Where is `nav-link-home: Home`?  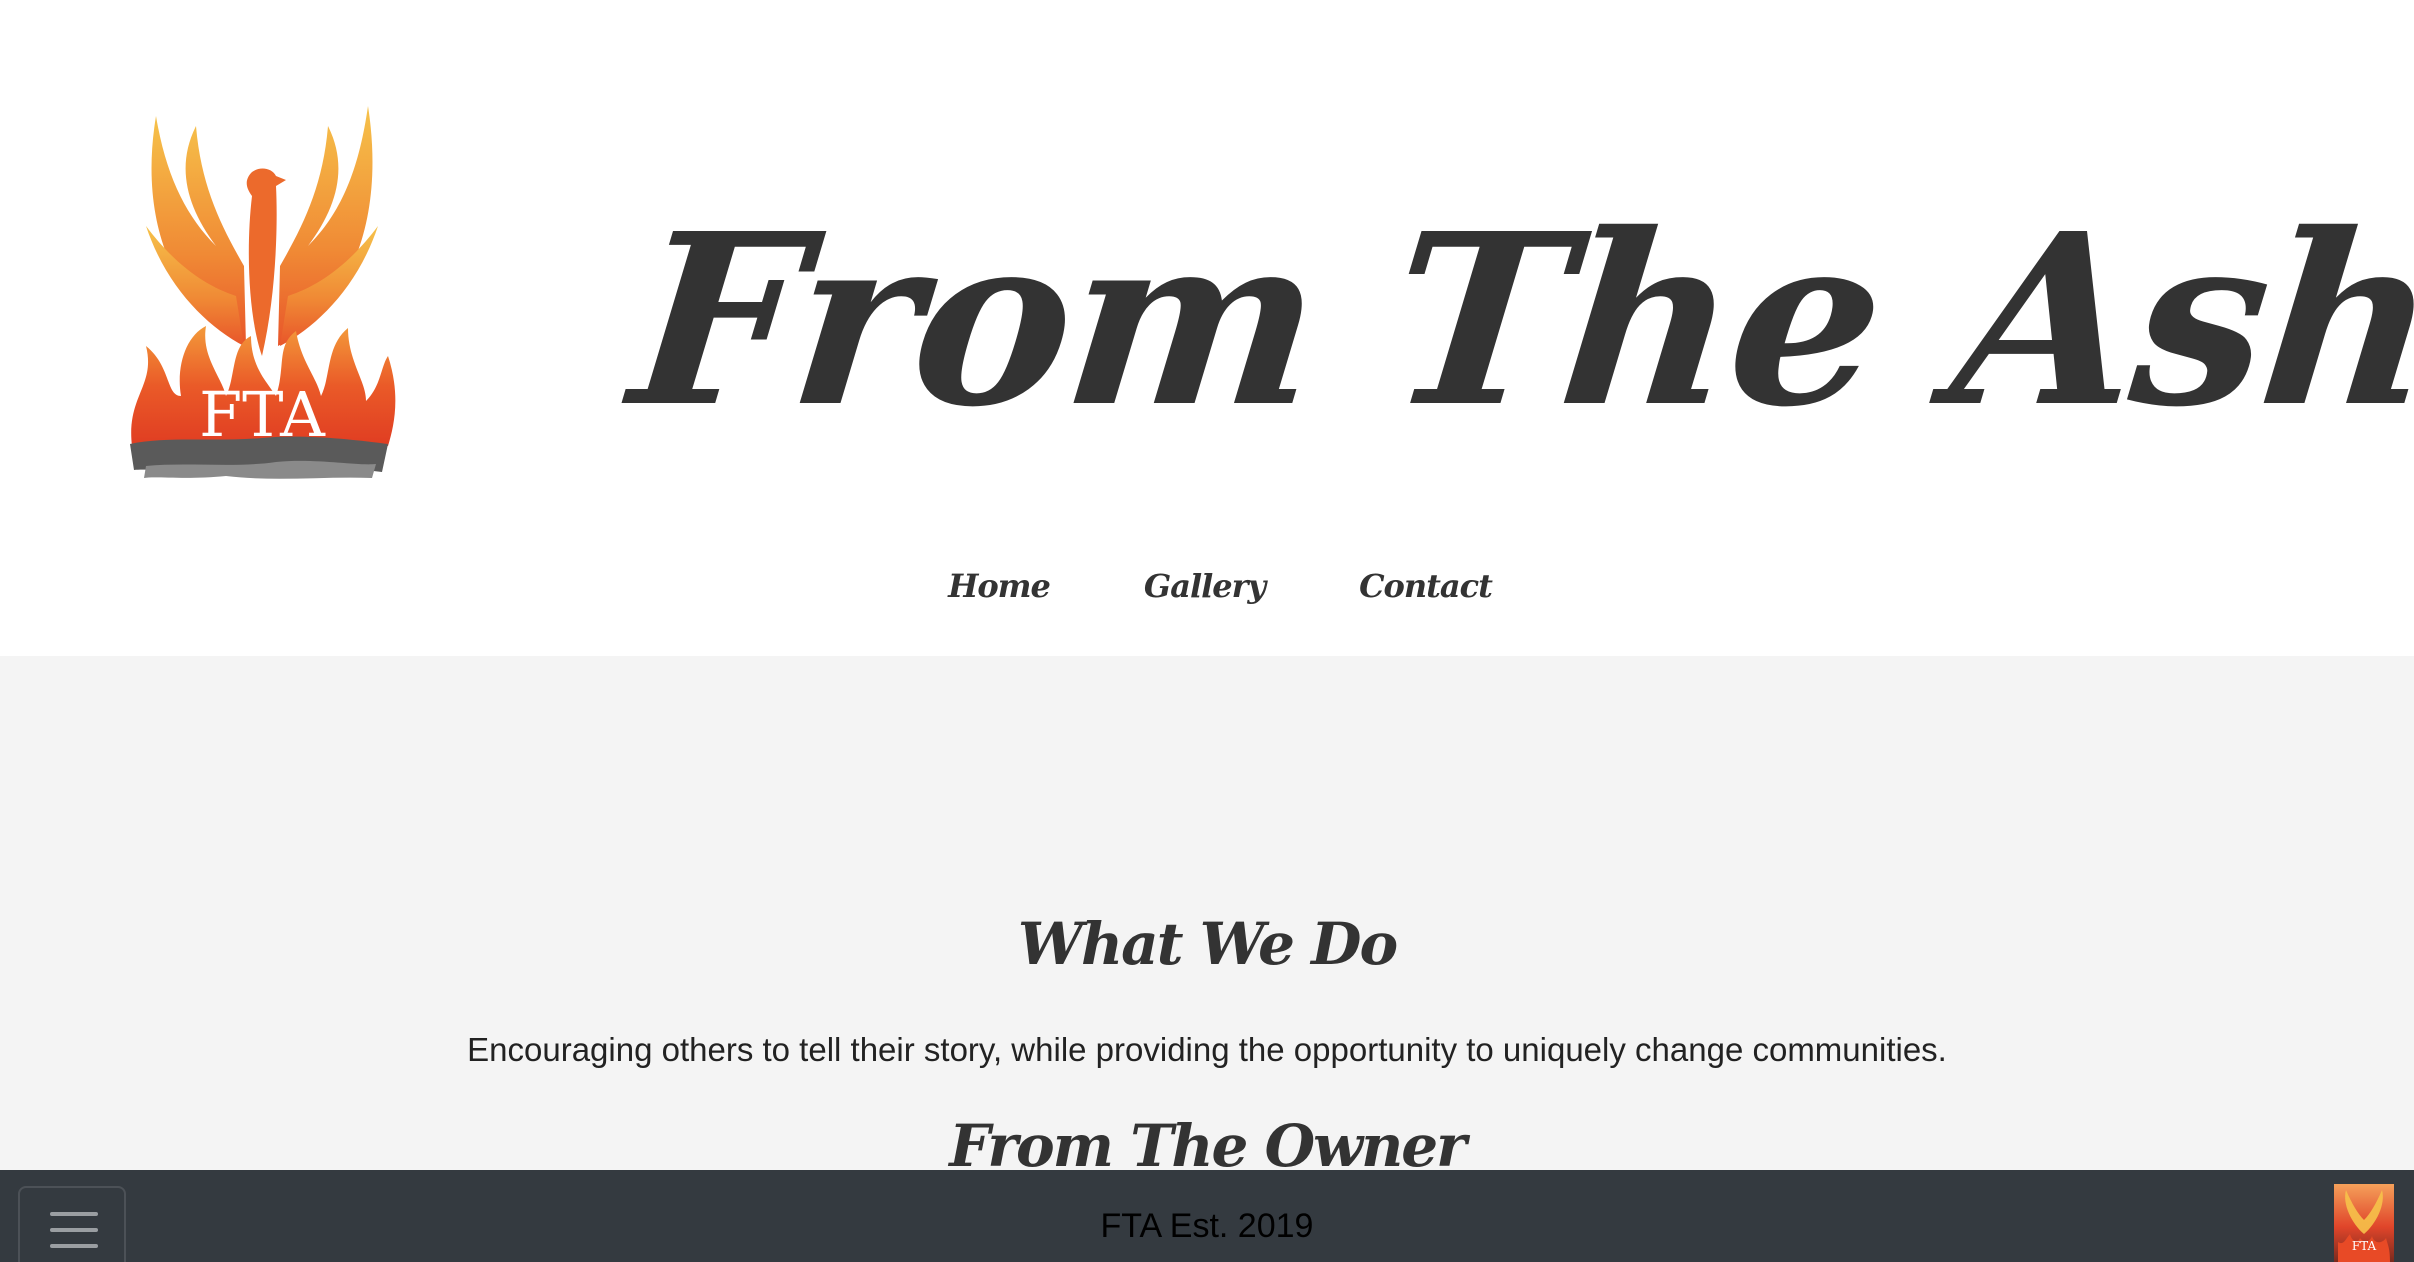
nav-link-home: Home is located at coordinates (999, 586).